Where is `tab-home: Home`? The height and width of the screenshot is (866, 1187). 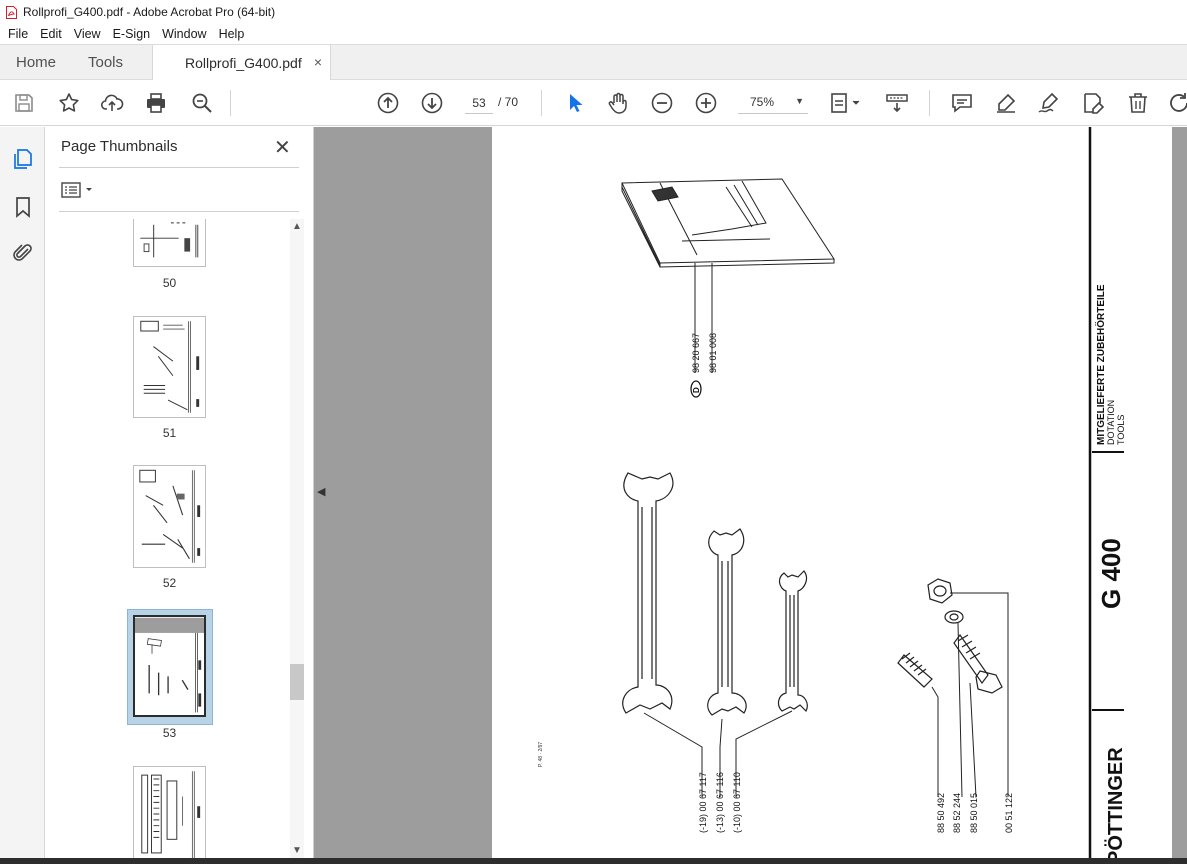
tab-home: Home is located at coordinates (36, 62).